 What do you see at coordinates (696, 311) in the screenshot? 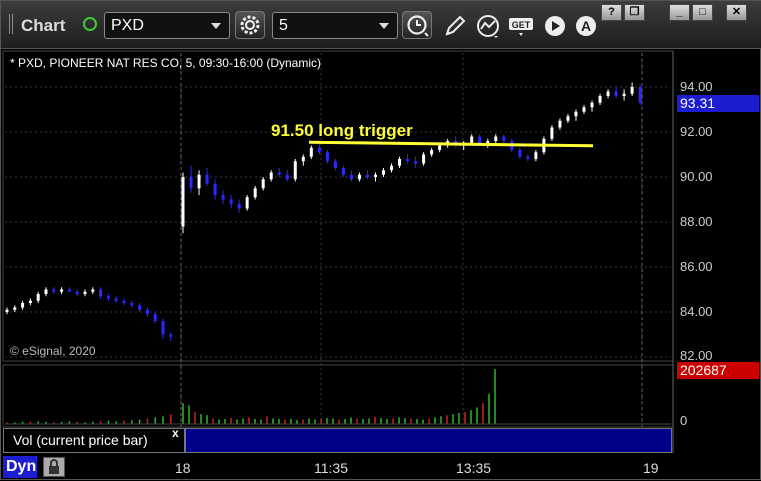
I see `y-tick-label: 84.00` at bounding box center [696, 311].